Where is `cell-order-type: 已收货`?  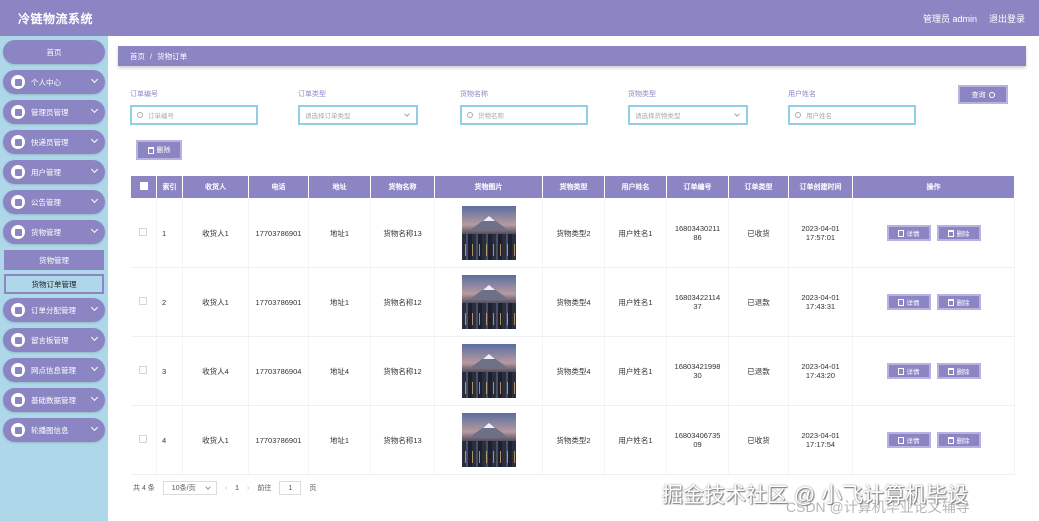 cell-order-type: 已收货 is located at coordinates (758, 233).